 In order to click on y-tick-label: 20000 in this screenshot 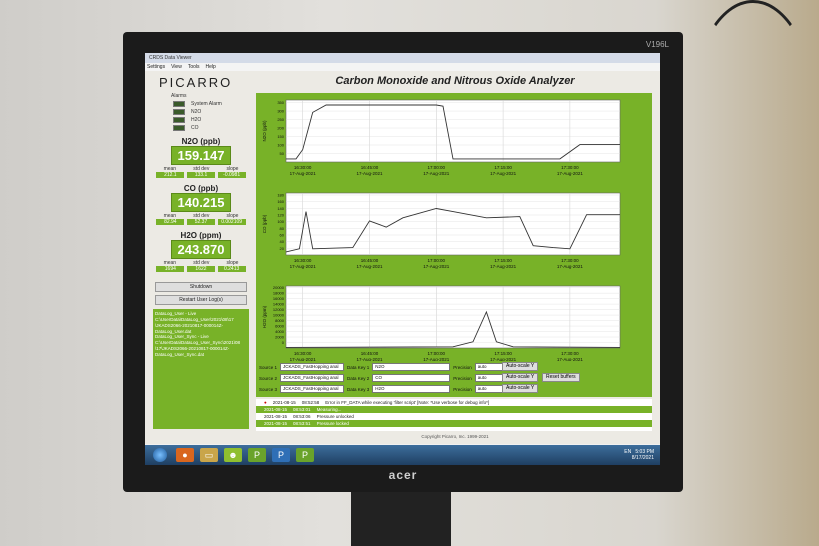, I will do `click(279, 287)`.